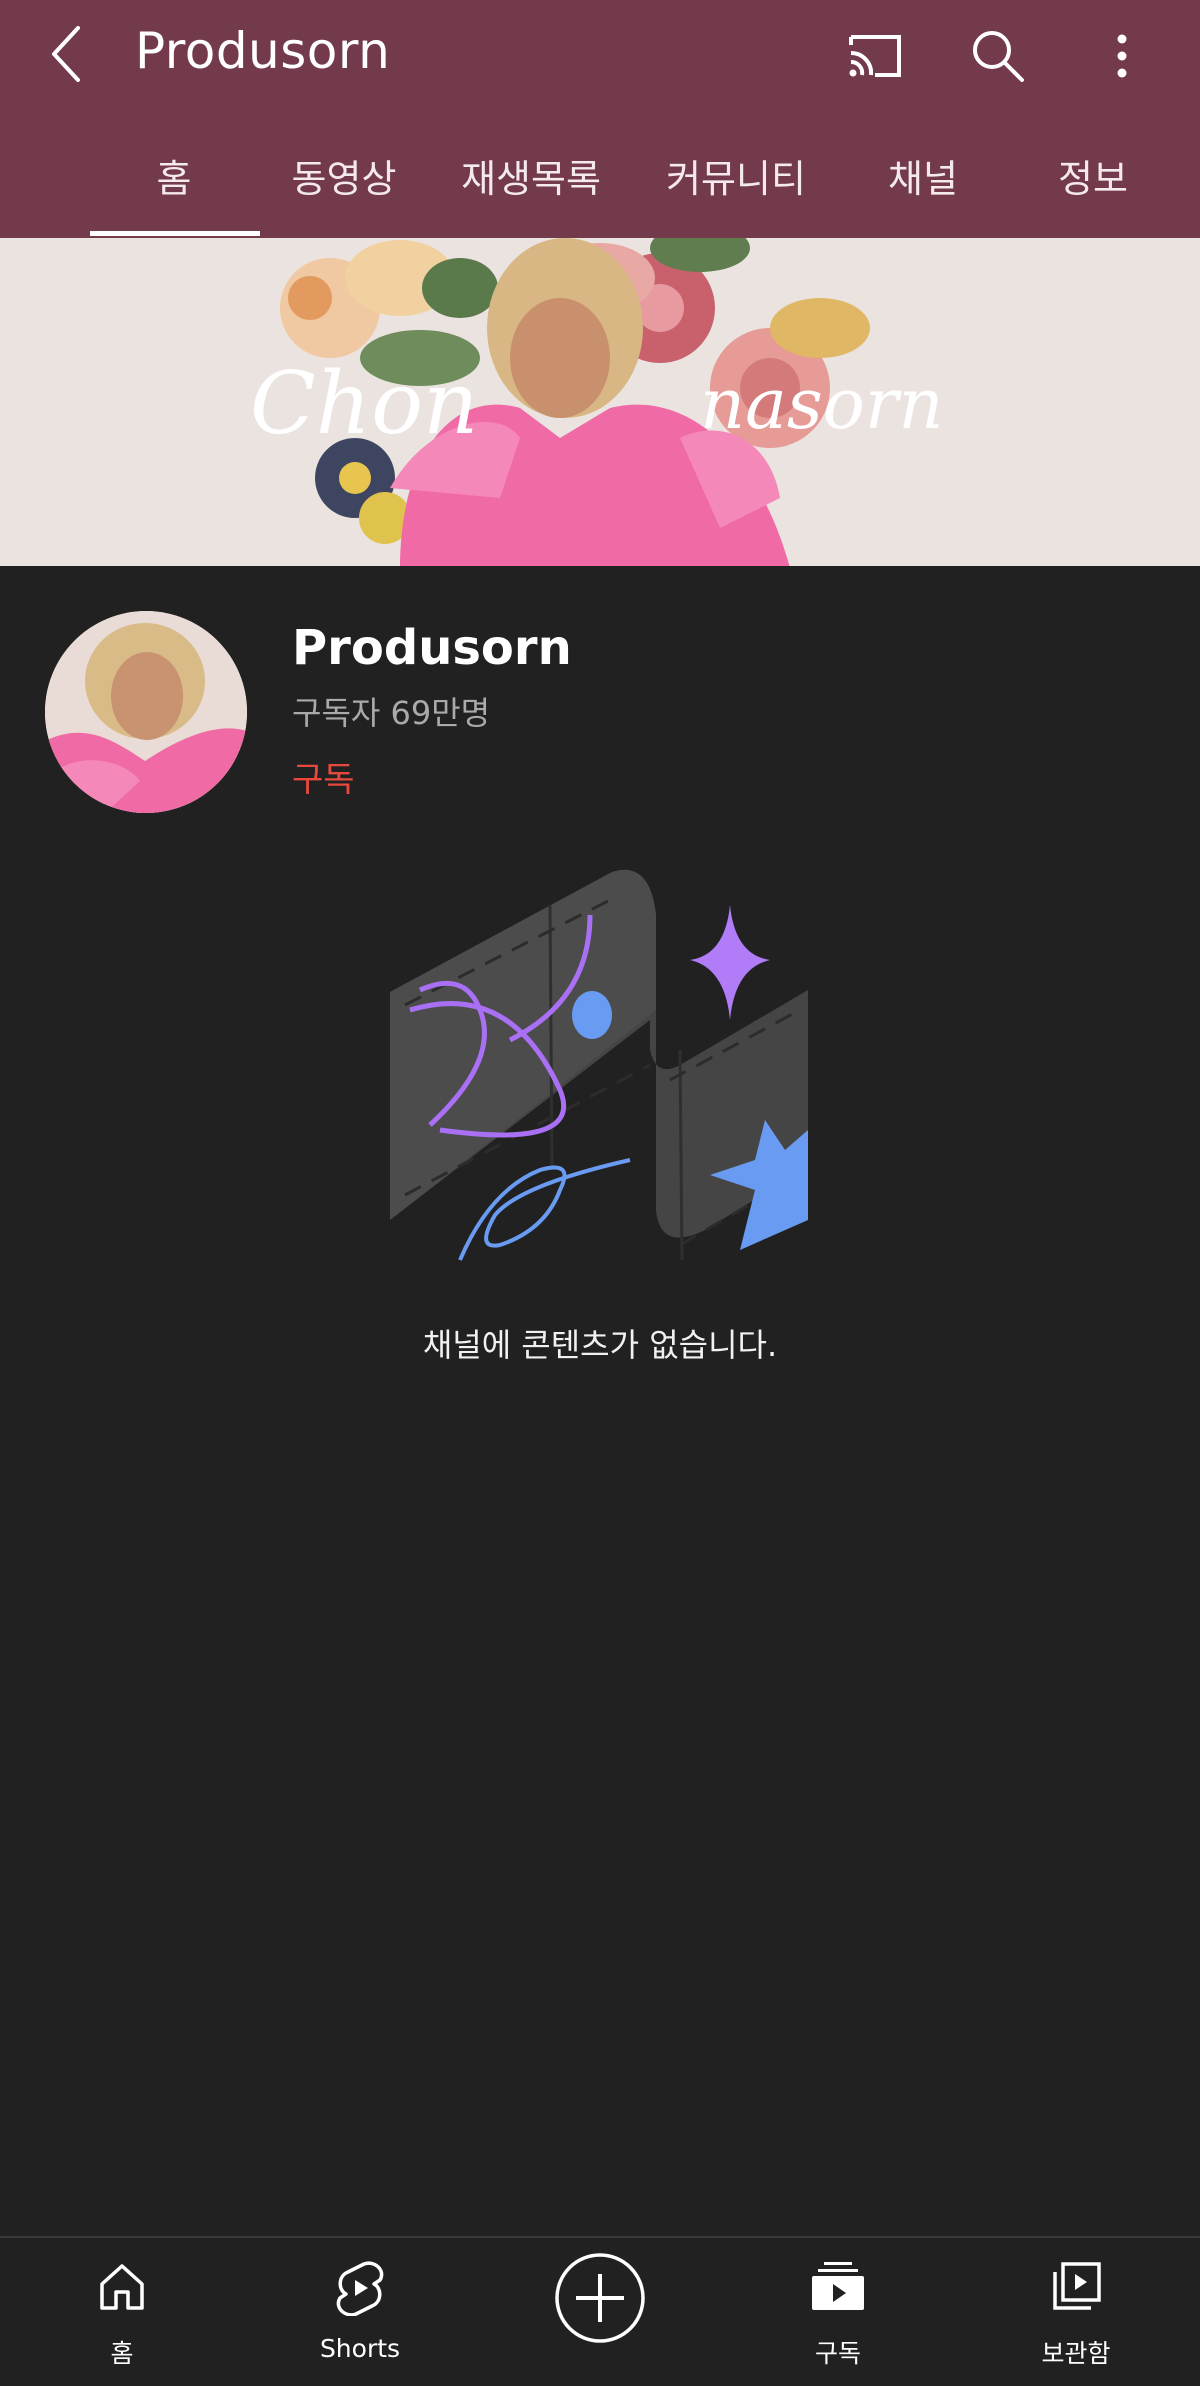  Describe the element at coordinates (600, 701) in the screenshot. I see `channel-info: Produsorn 구독자 69만명 구독` at that location.